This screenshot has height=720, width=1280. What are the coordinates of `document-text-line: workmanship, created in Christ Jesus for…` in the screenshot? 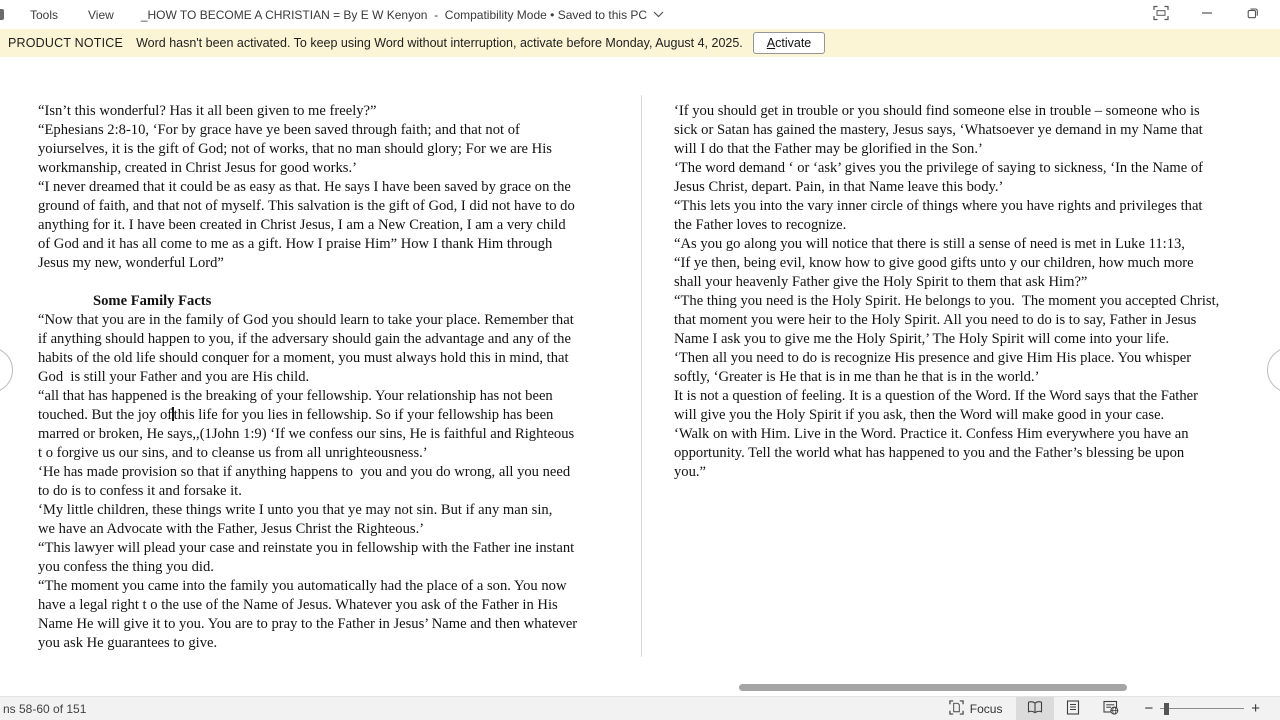 It's located at (197, 168).